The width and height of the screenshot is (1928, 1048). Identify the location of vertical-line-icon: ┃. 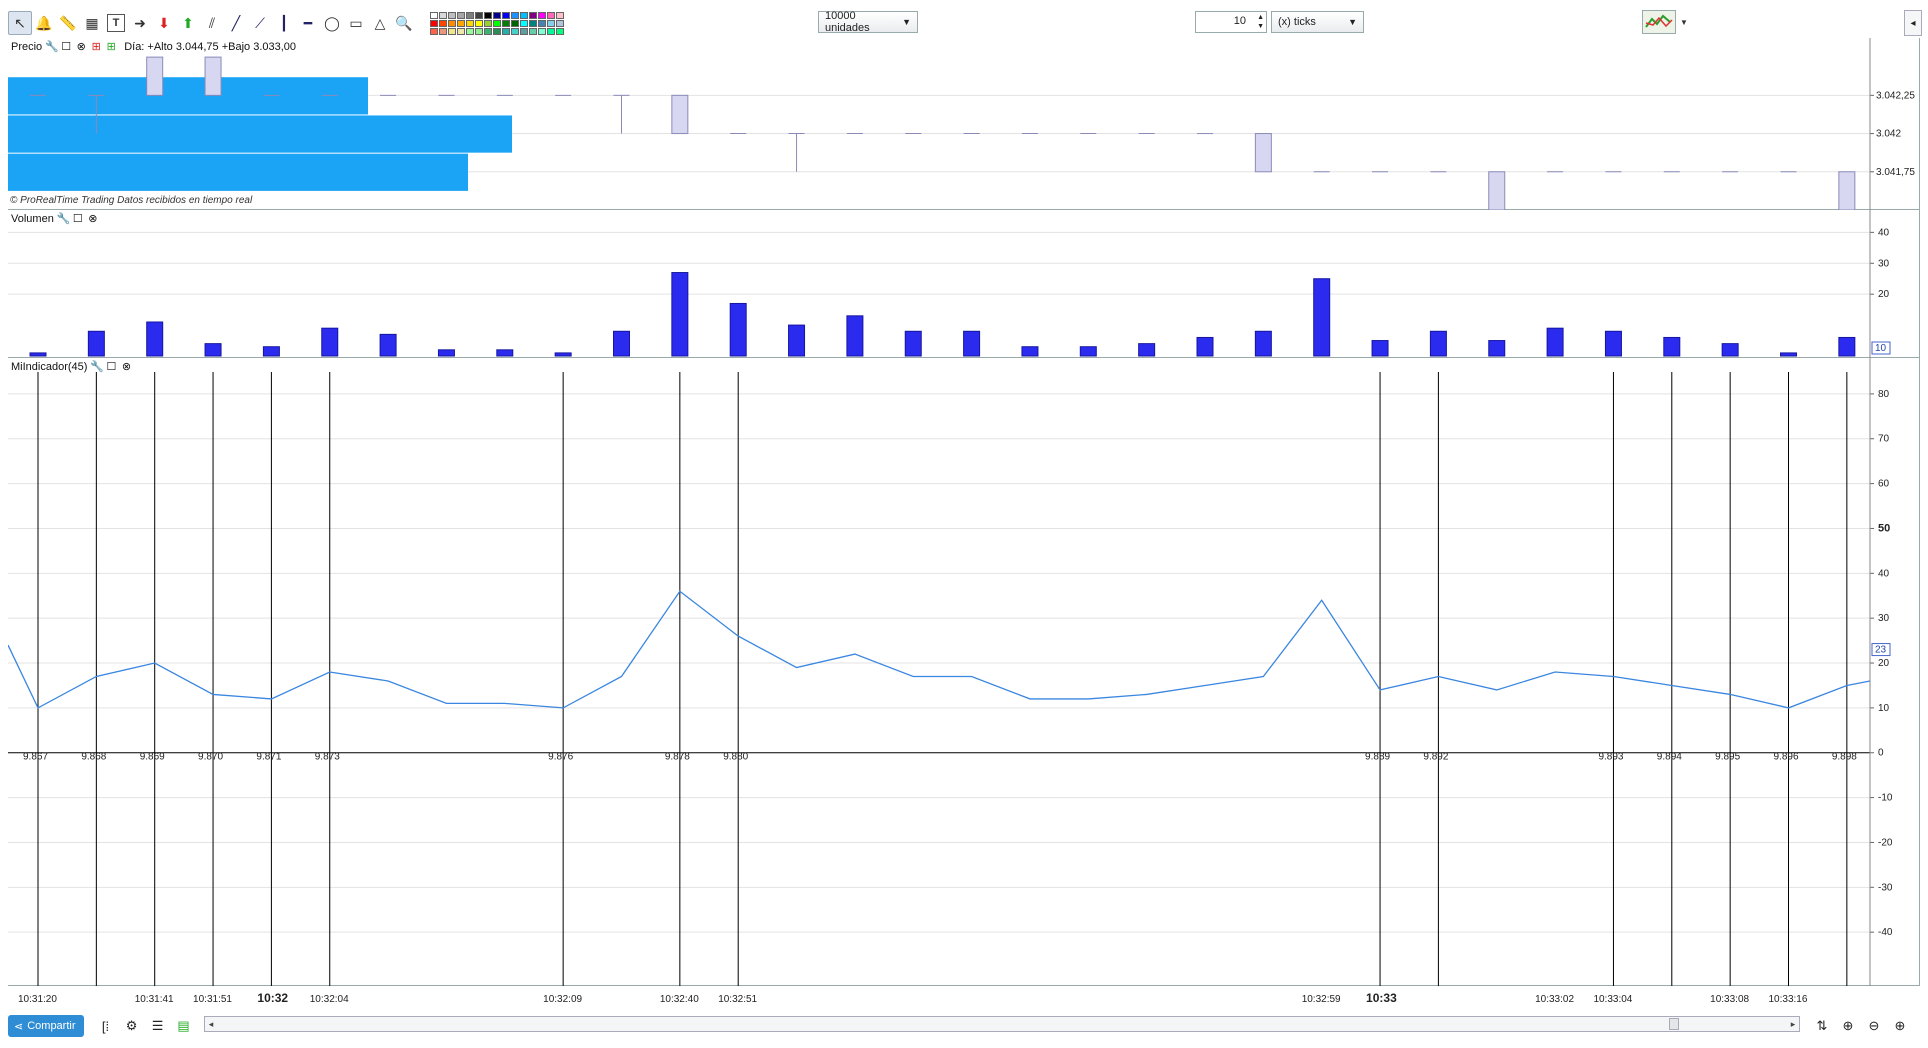
(284, 23).